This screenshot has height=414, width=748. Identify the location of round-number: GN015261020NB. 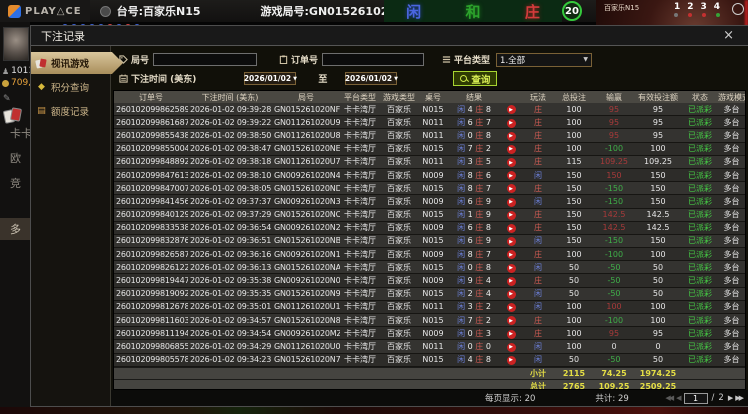
(307, 241).